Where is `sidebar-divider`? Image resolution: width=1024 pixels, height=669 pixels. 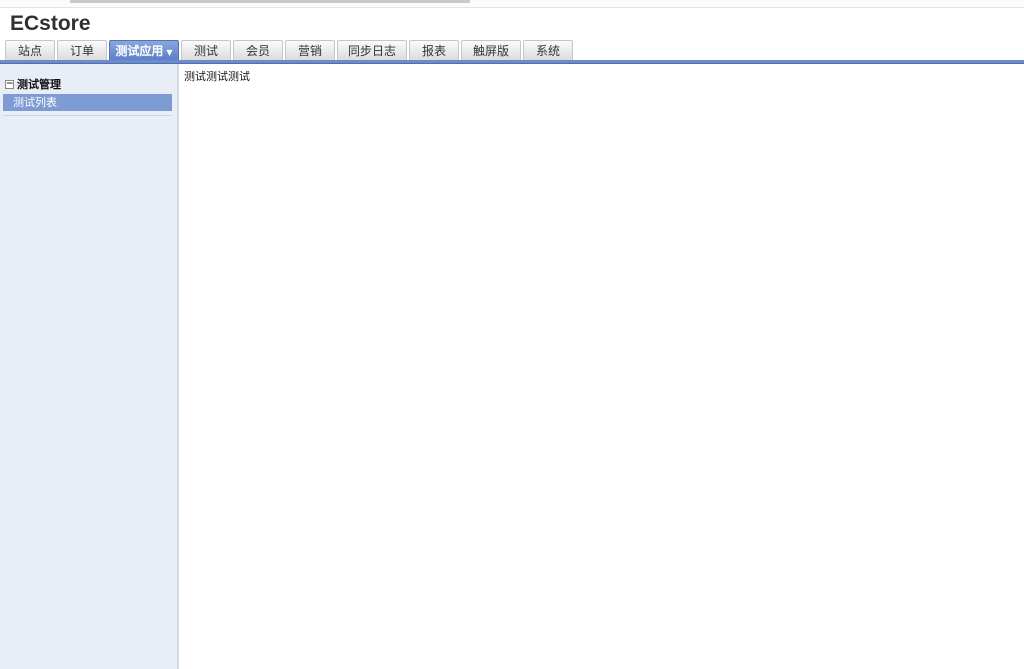 sidebar-divider is located at coordinates (87, 115).